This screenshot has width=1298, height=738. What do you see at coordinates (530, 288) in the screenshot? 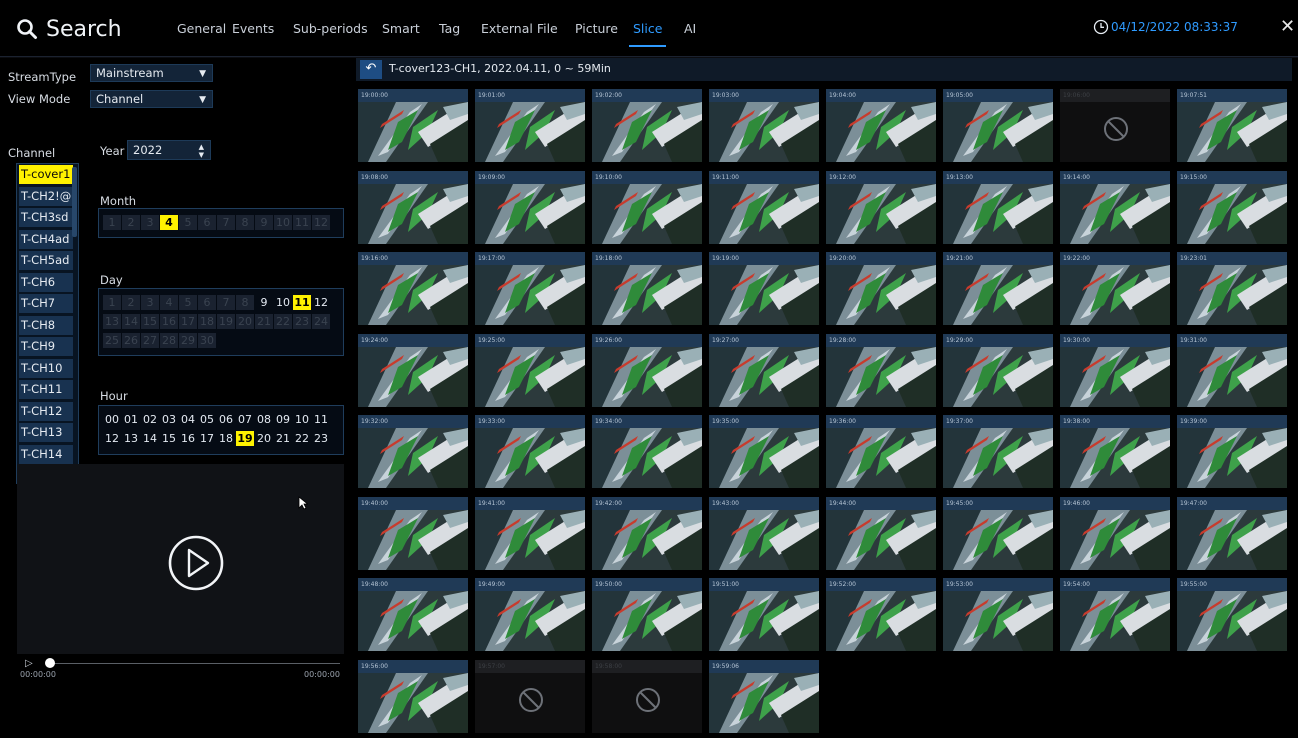
I see `slice-thumbnail: 19:17:00` at bounding box center [530, 288].